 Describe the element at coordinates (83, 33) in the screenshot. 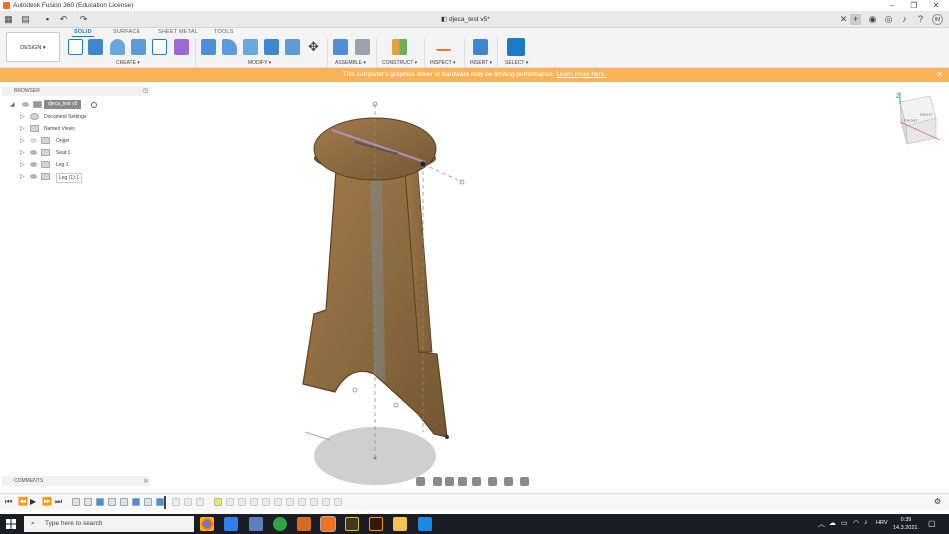

I see `tab-solid: SOLID` at that location.